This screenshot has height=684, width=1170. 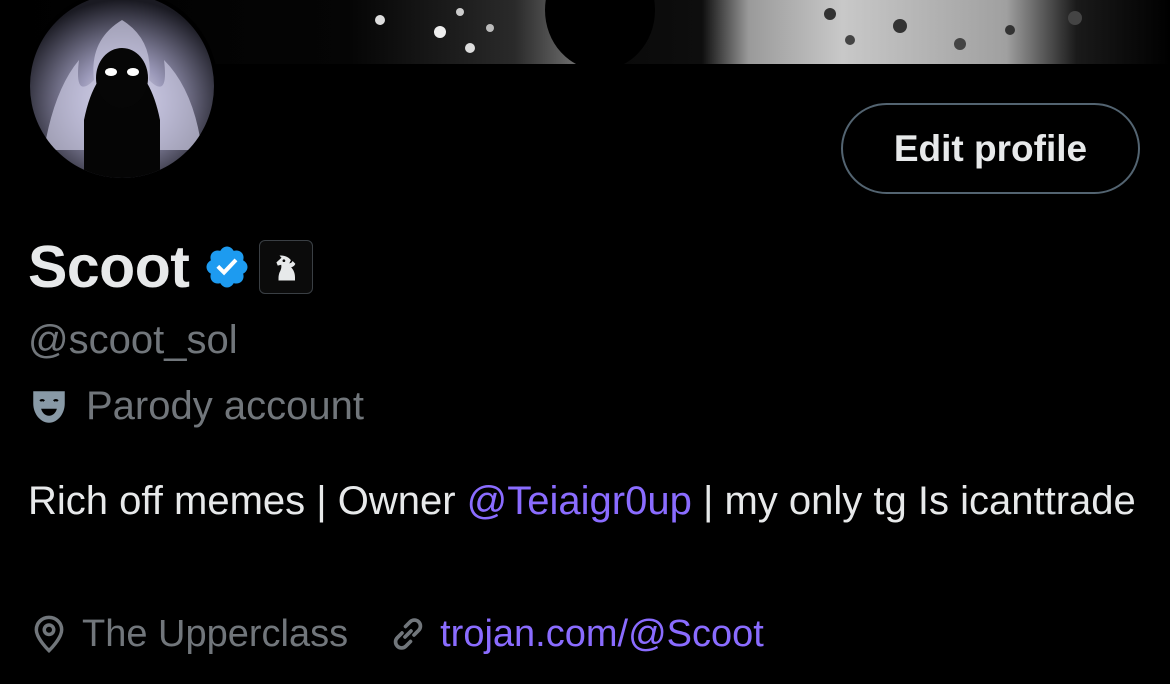 What do you see at coordinates (990, 148) in the screenshot?
I see `edit-profile-button: Edit profile` at bounding box center [990, 148].